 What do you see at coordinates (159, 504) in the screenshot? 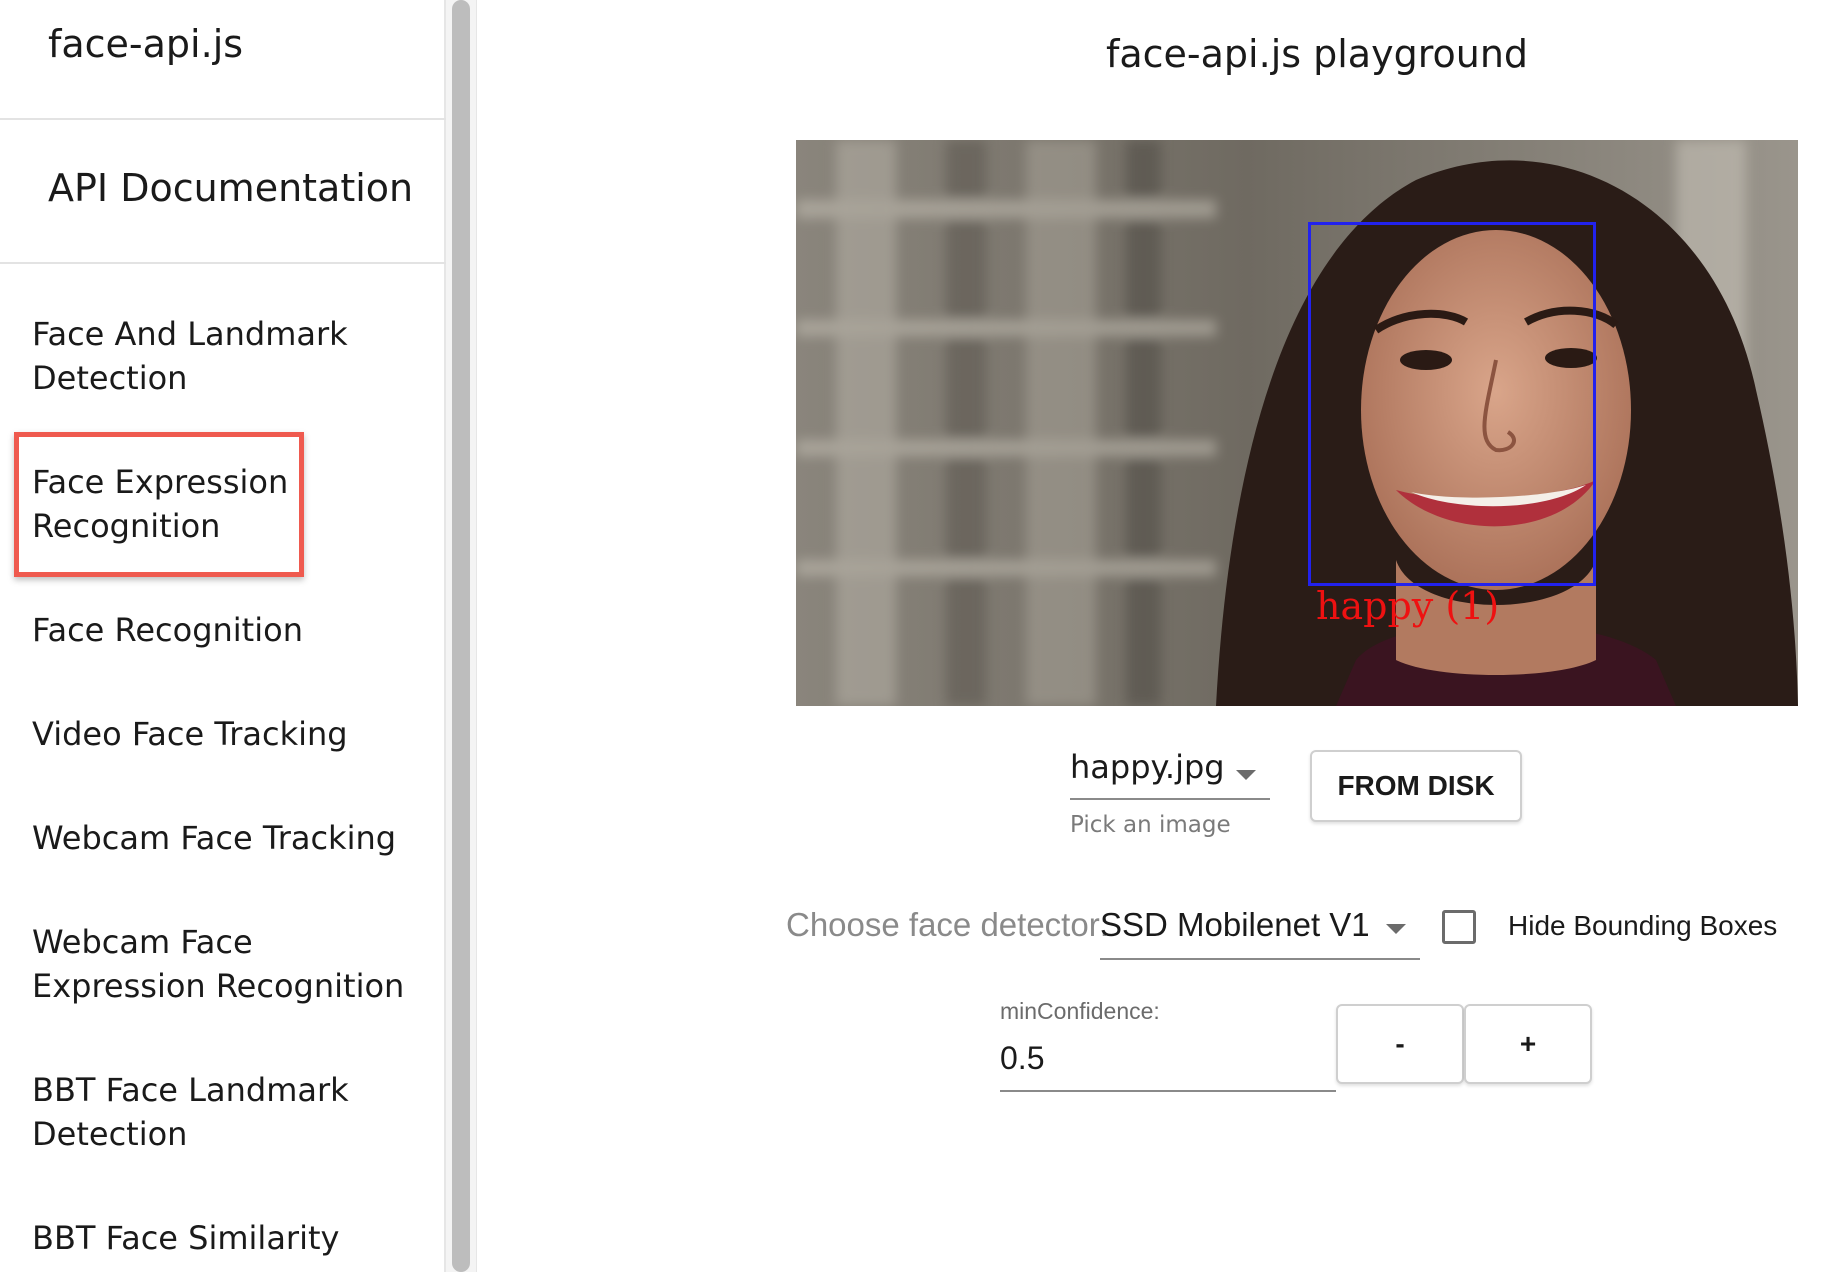
I see `selected-item-highlight` at bounding box center [159, 504].